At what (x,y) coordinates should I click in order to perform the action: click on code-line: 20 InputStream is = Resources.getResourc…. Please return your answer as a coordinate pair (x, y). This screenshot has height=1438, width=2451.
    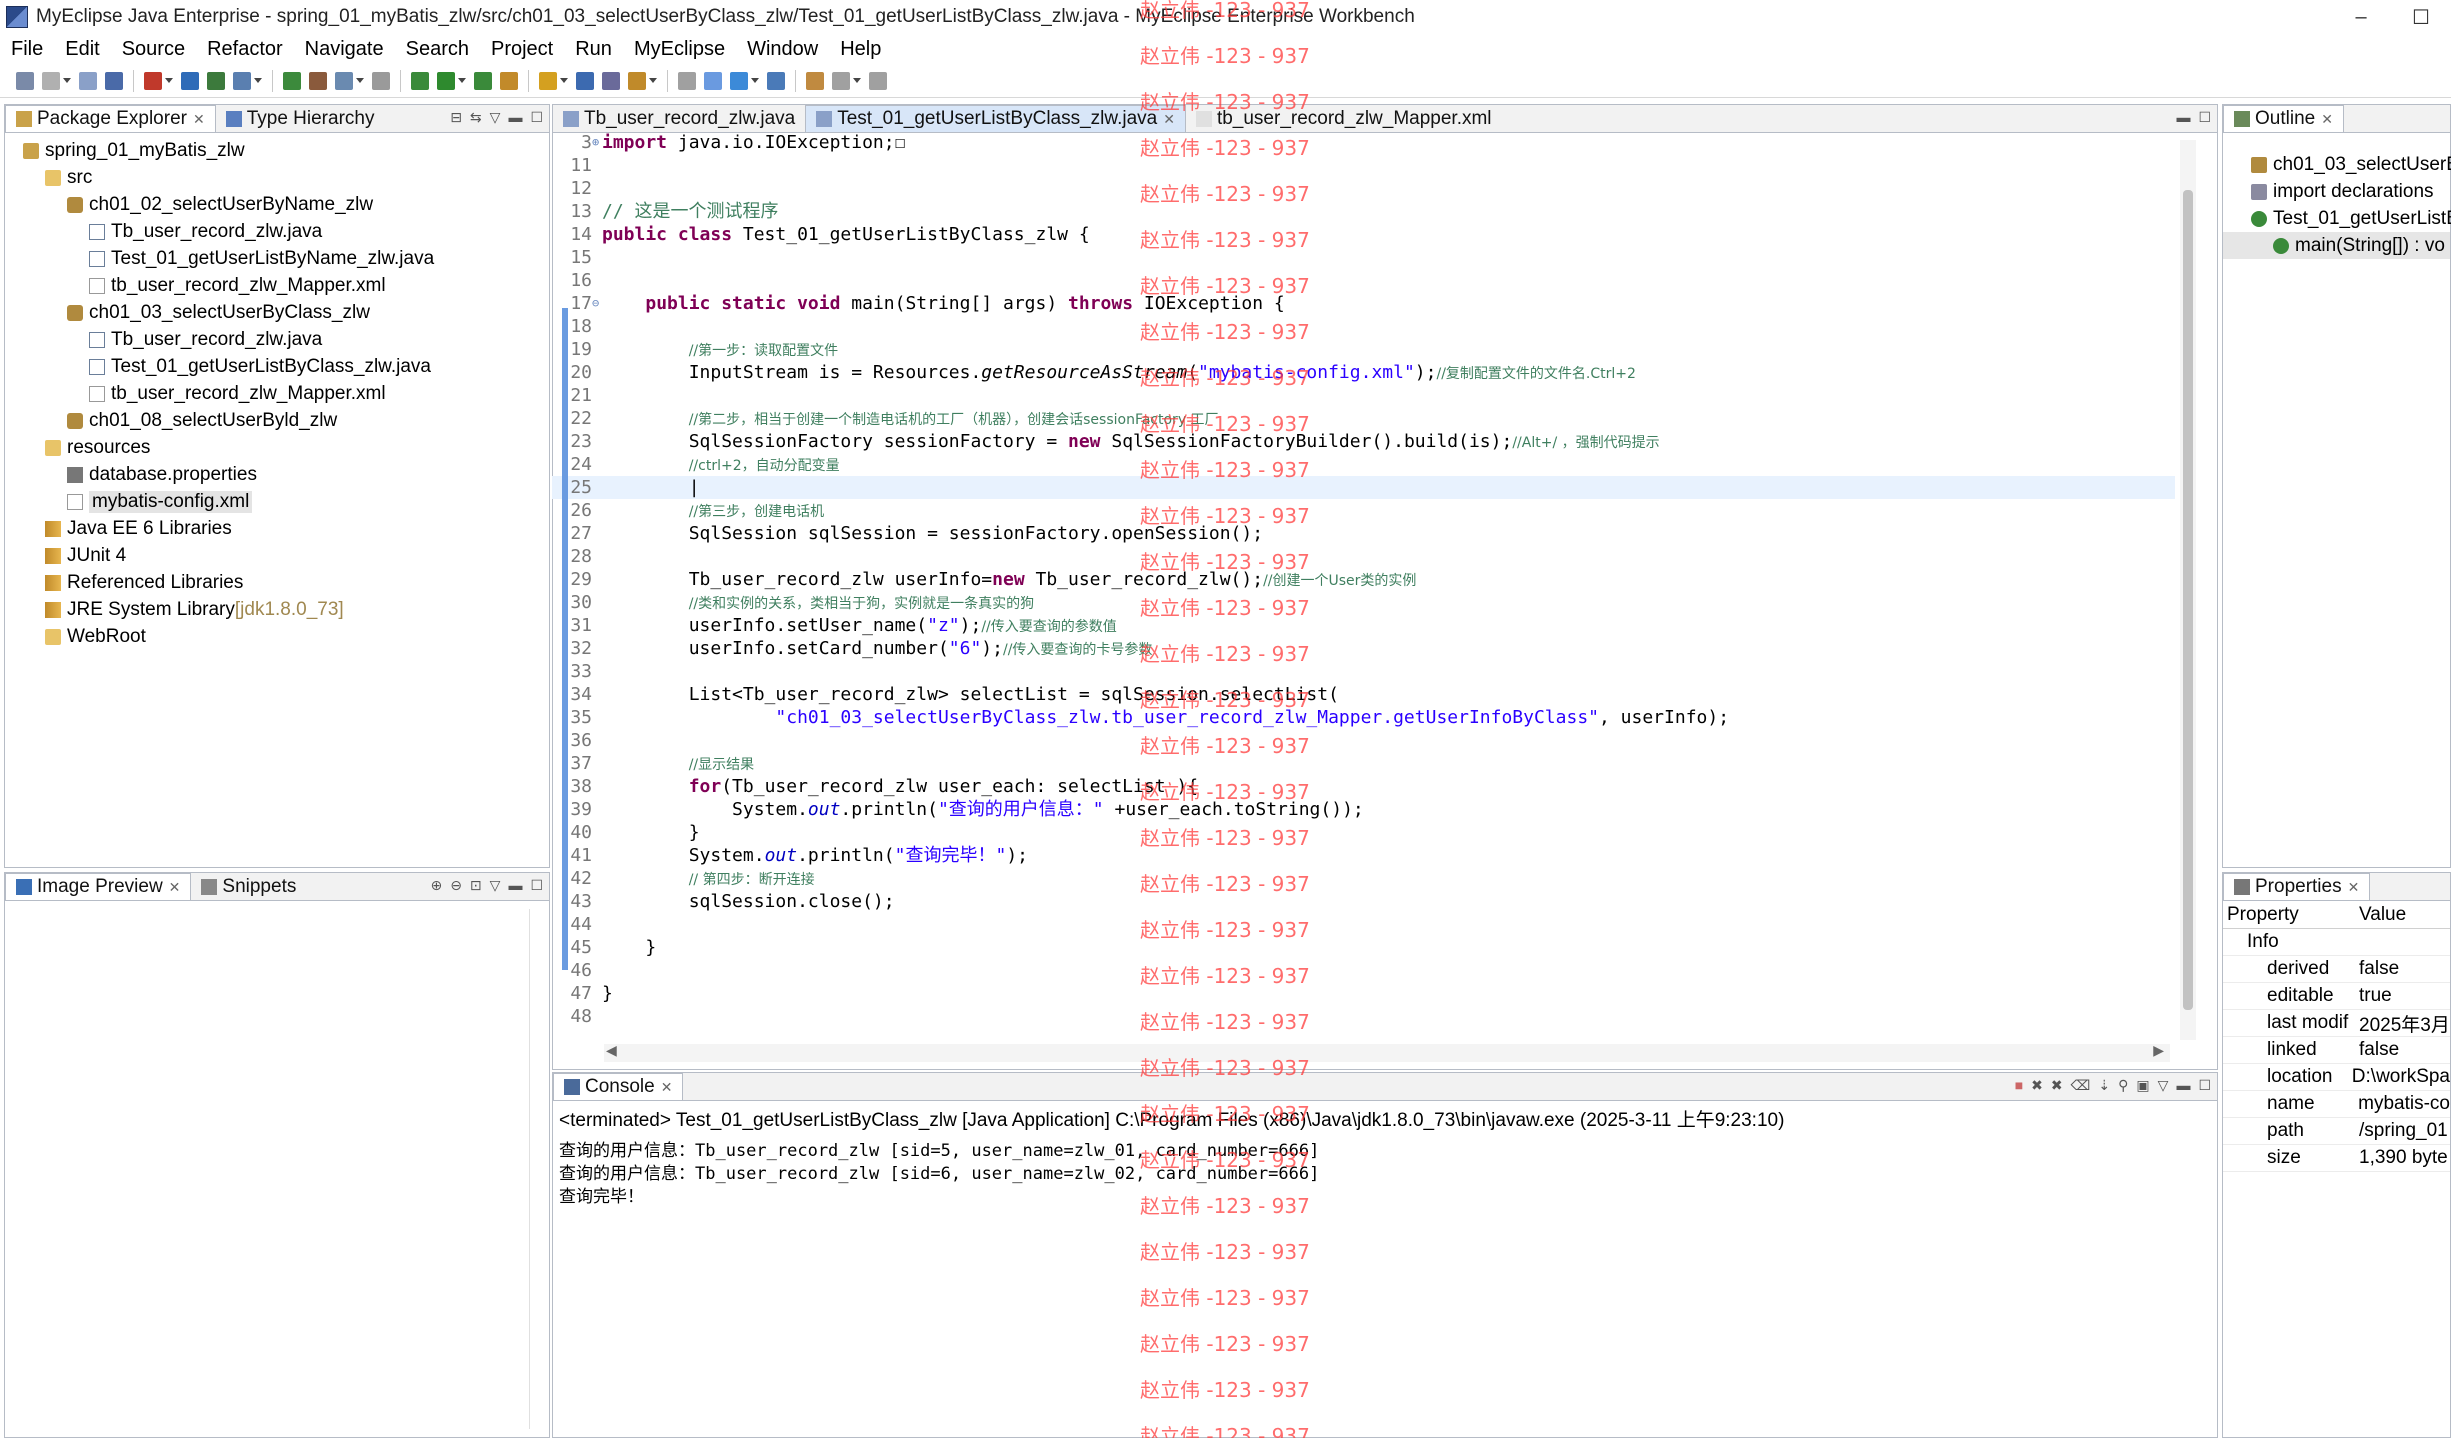
    Looking at the image, I should click on (1363, 372).